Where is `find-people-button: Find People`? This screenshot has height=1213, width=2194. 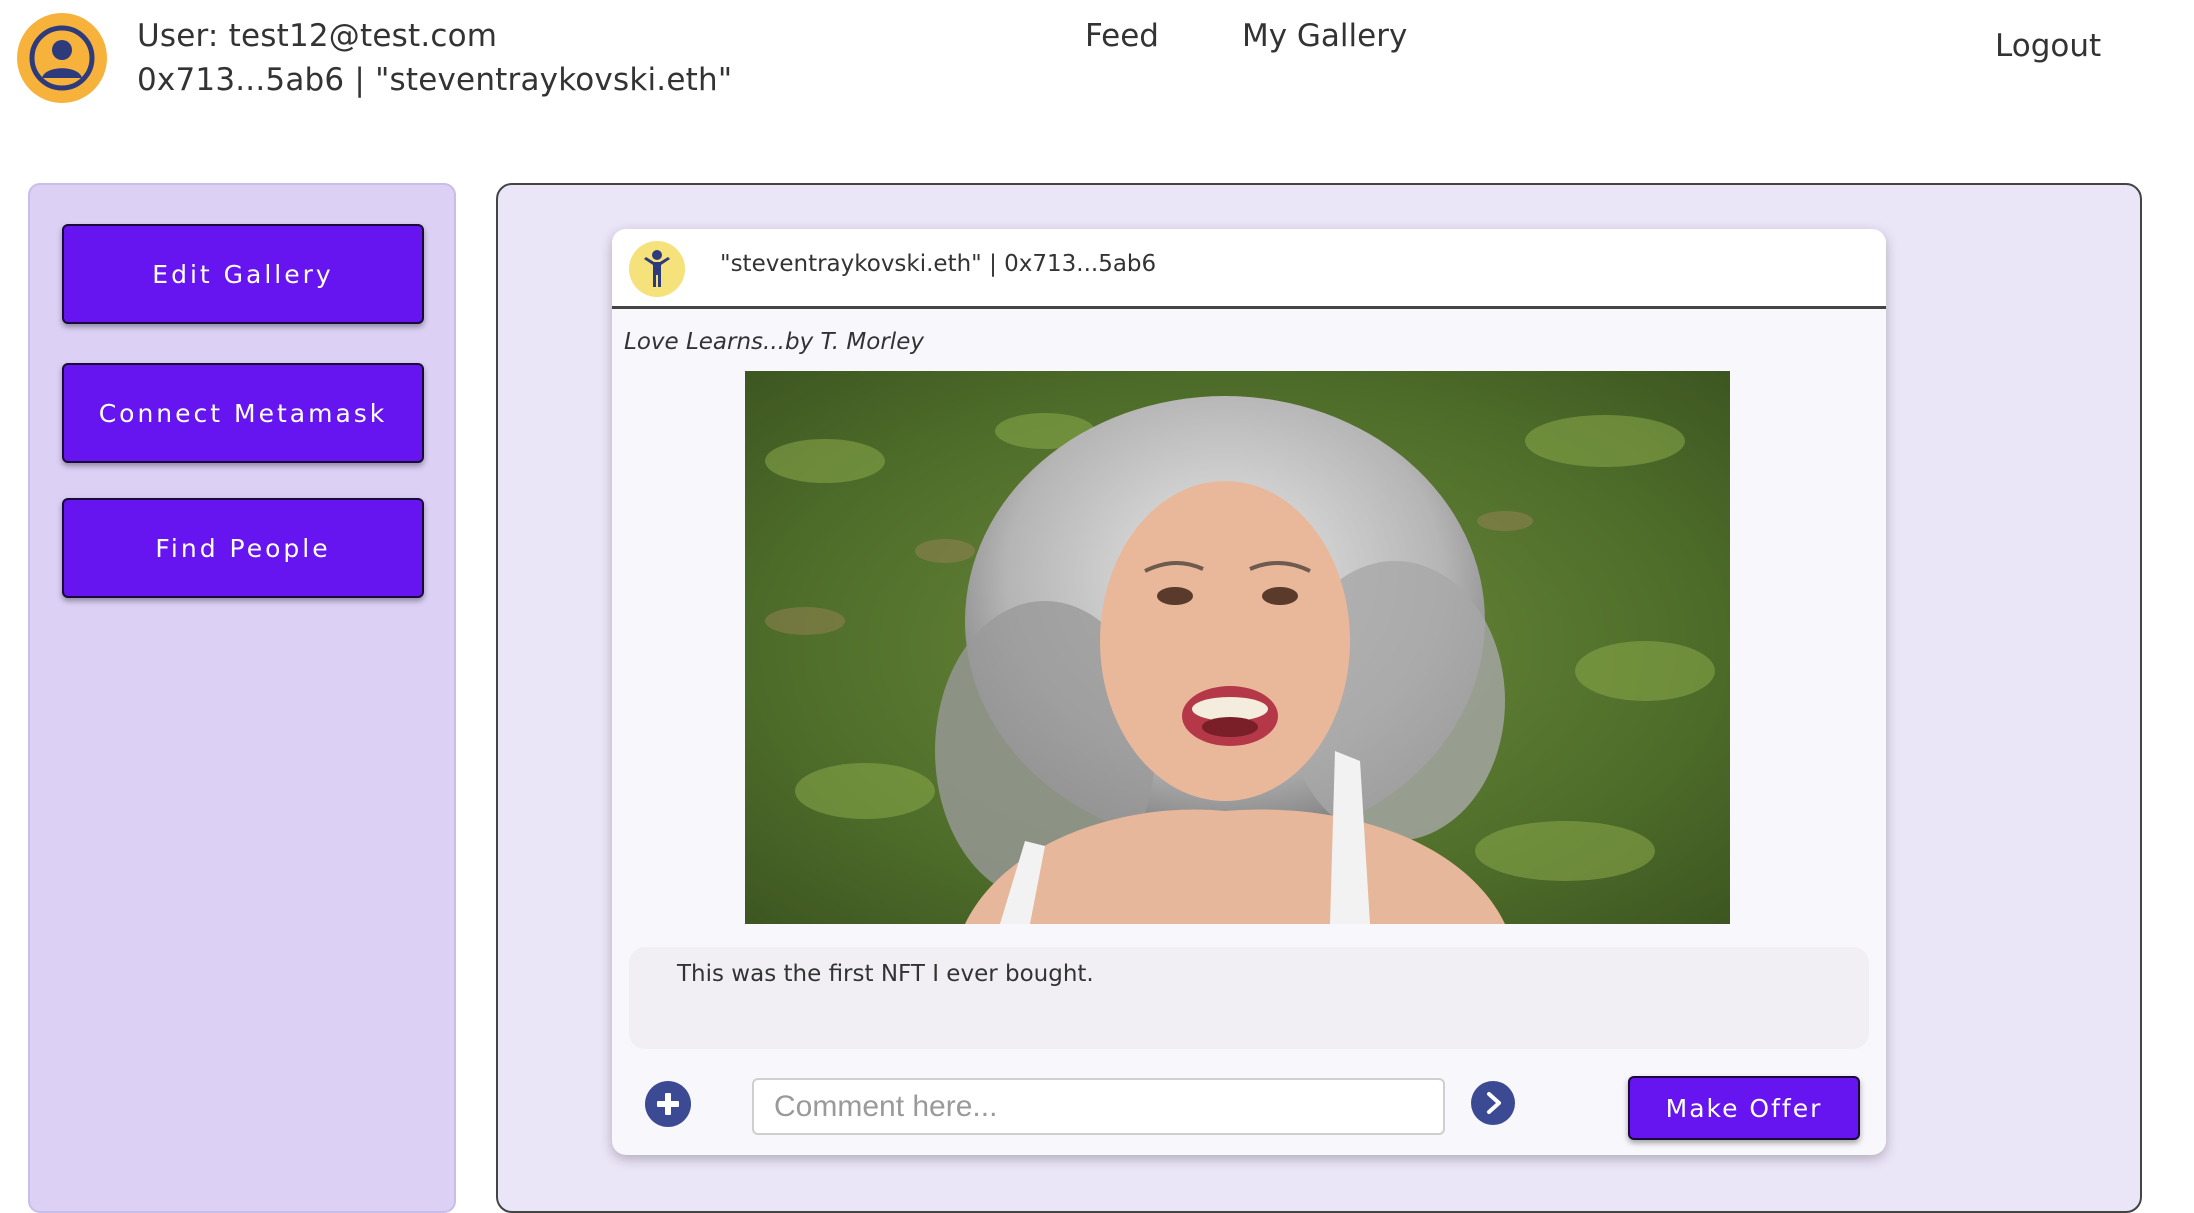 find-people-button: Find People is located at coordinates (243, 548).